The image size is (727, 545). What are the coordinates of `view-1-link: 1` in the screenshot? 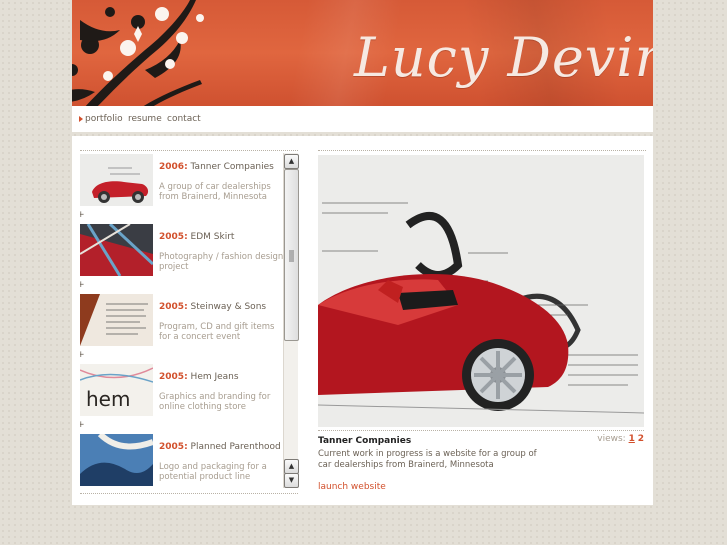 It's located at (632, 439).